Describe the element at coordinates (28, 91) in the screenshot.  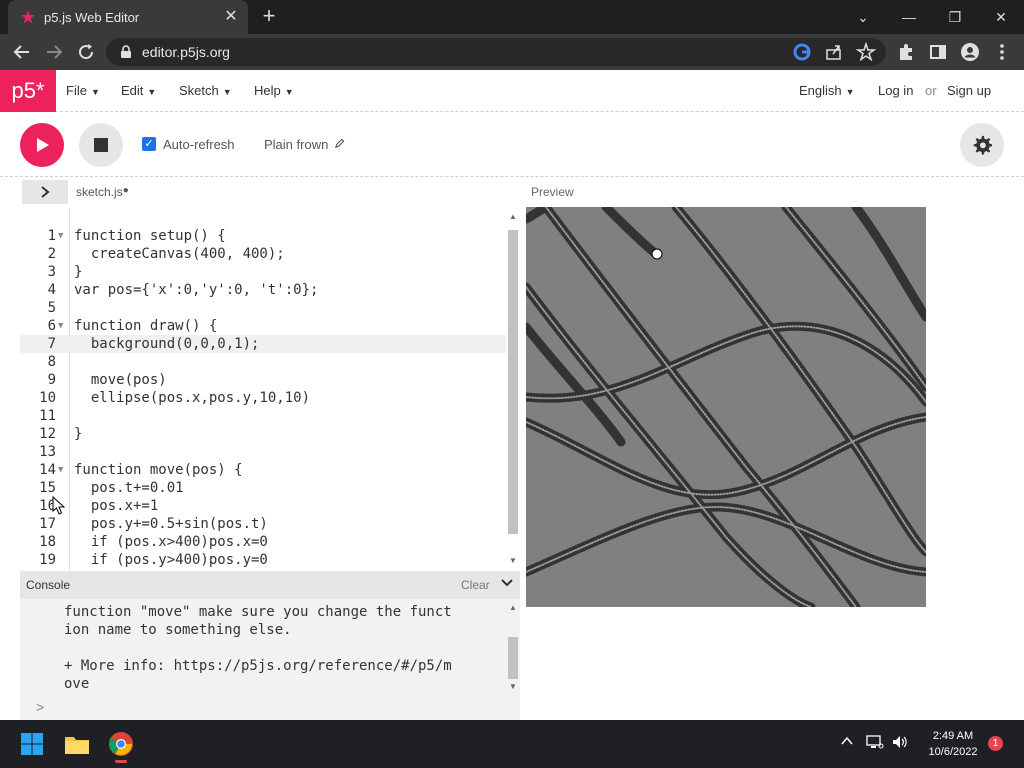
I see `p5-logo: p5*` at that location.